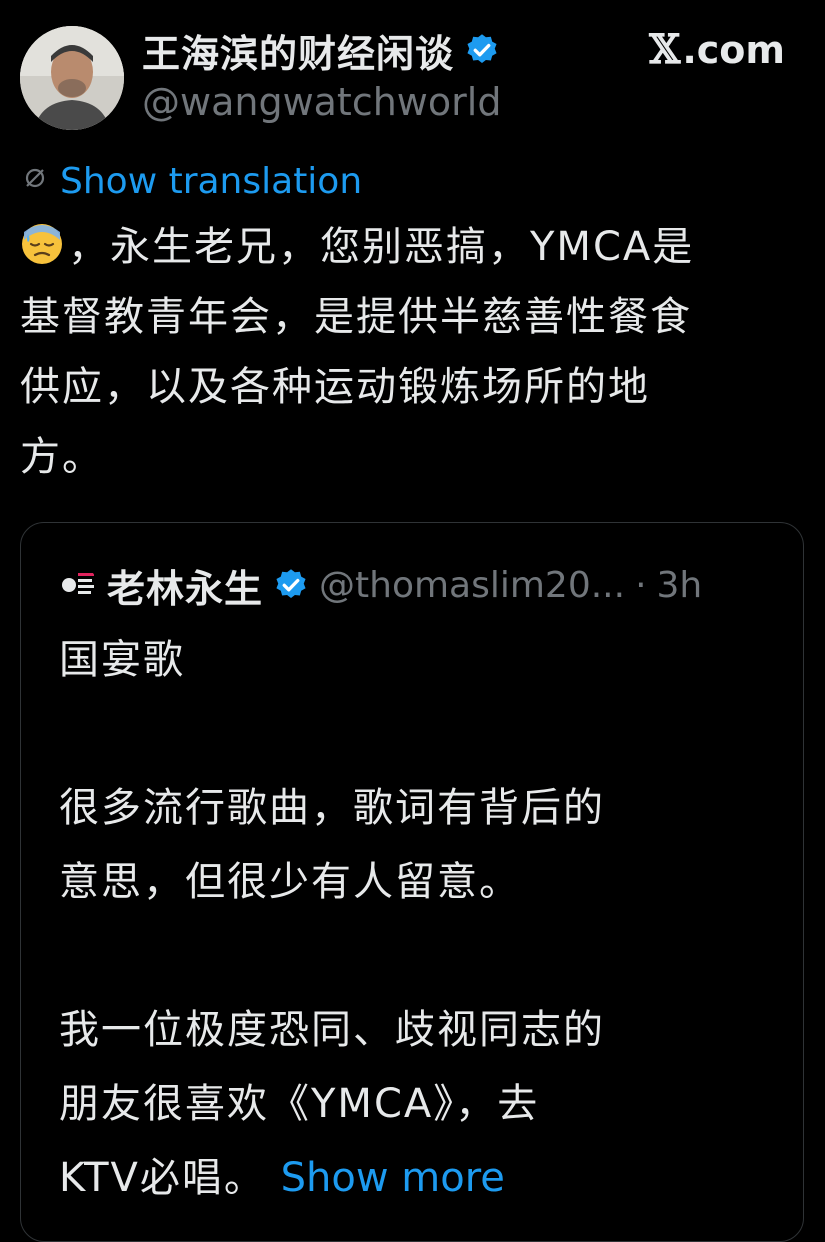 The image size is (825, 1242). What do you see at coordinates (298, 50) in the screenshot?
I see `author-display-name: 王海滨的财经闲谈` at bounding box center [298, 50].